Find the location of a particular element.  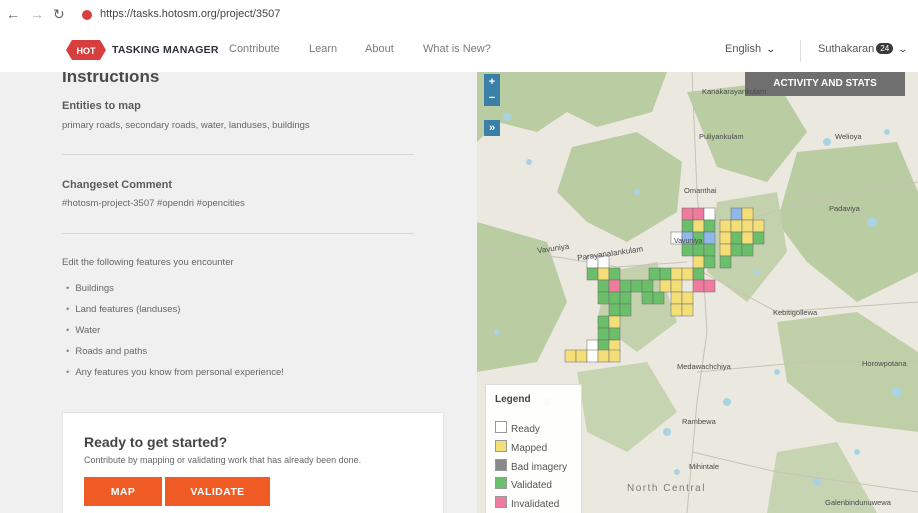

place-label: Mihintale is located at coordinates (704, 466).